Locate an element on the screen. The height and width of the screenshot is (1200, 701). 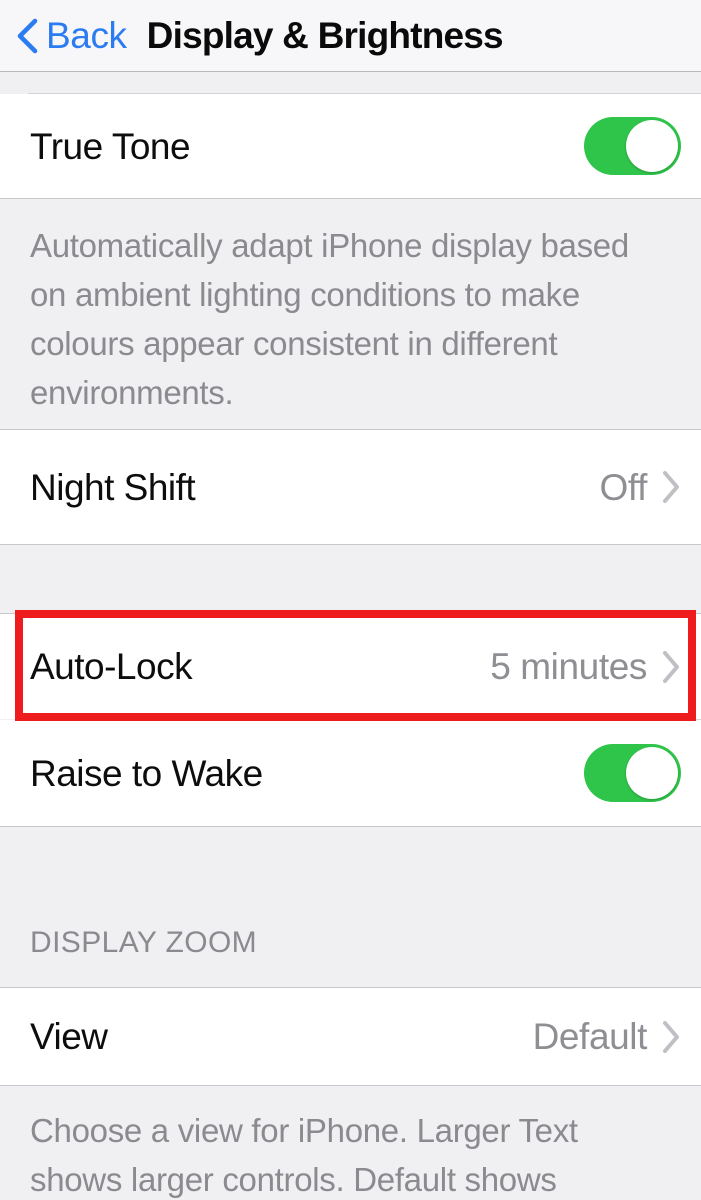
true-tone-toggle is located at coordinates (632, 146).